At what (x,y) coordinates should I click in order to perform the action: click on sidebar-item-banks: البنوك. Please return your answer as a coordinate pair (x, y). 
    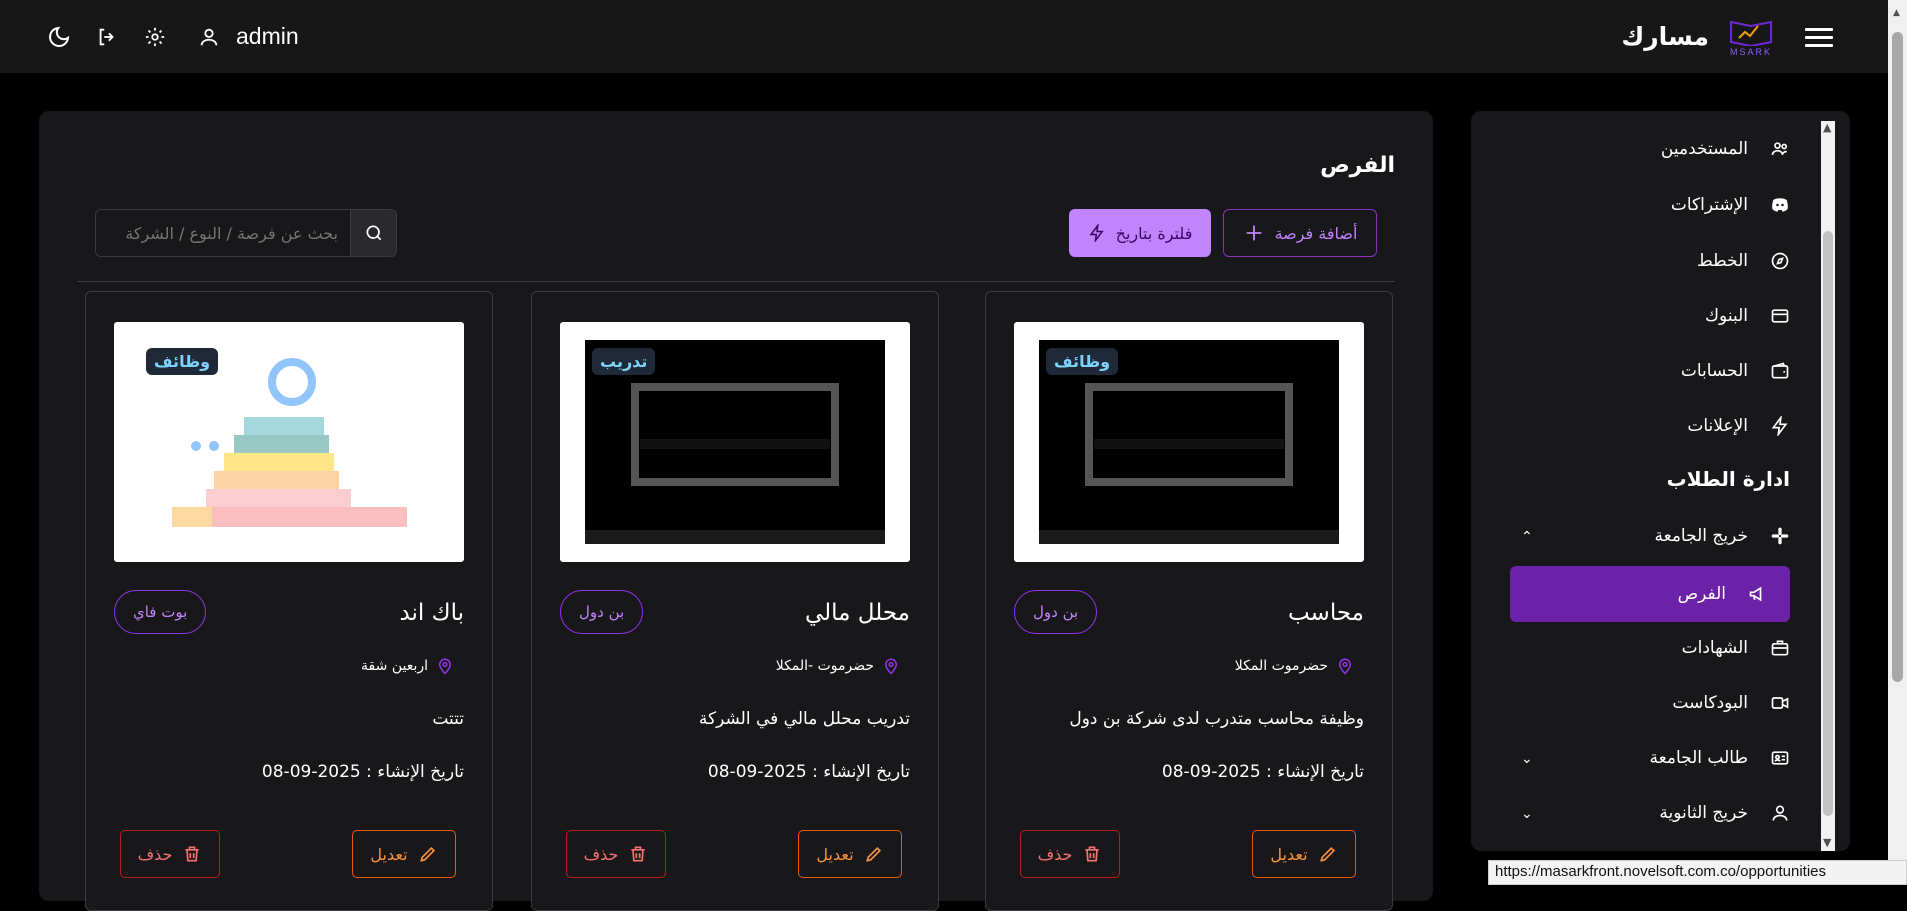
    Looking at the image, I should click on (1747, 316).